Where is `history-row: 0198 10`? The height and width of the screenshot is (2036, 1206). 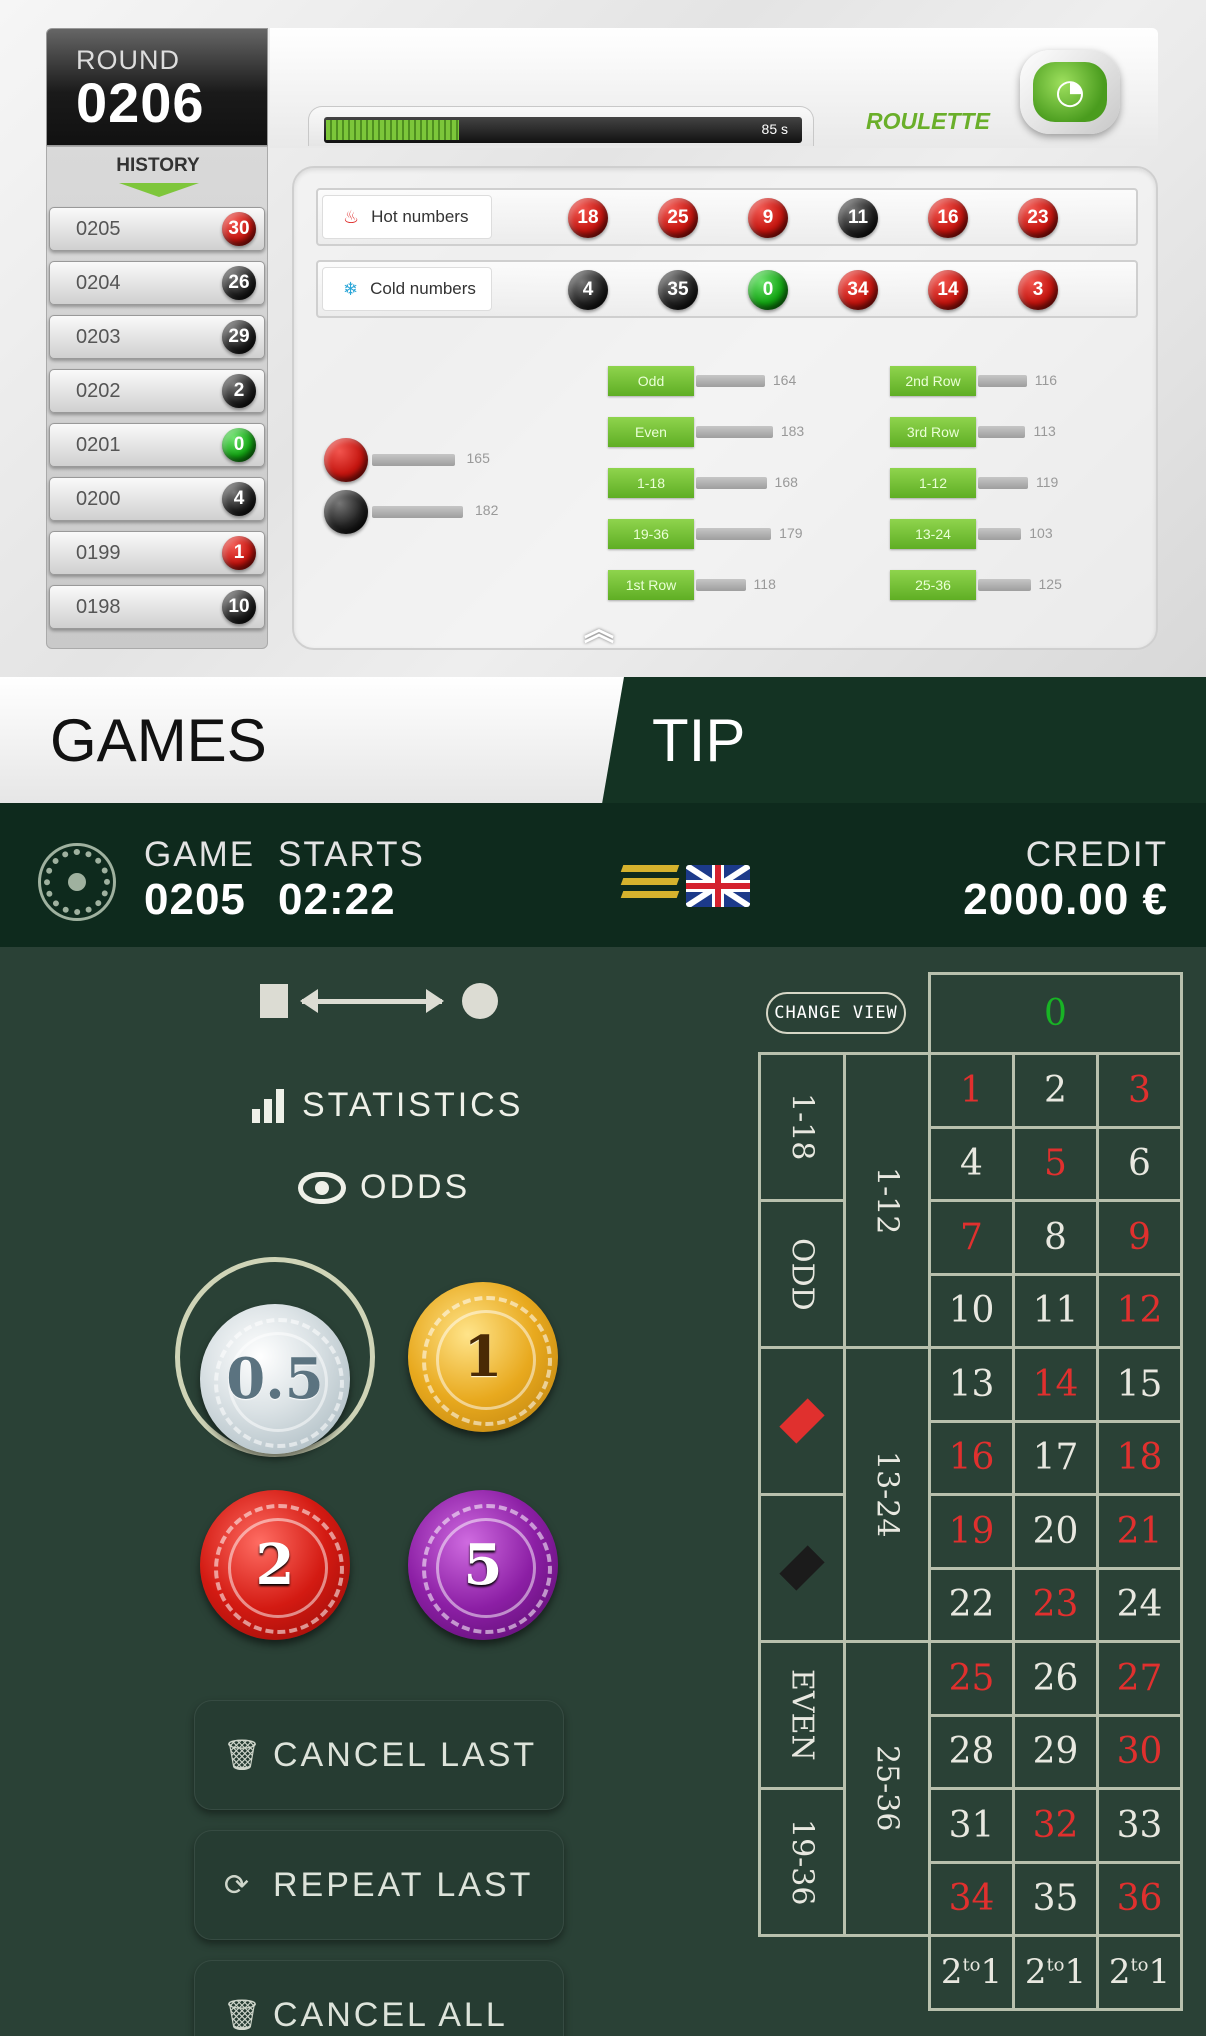 history-row: 0198 10 is located at coordinates (157, 607).